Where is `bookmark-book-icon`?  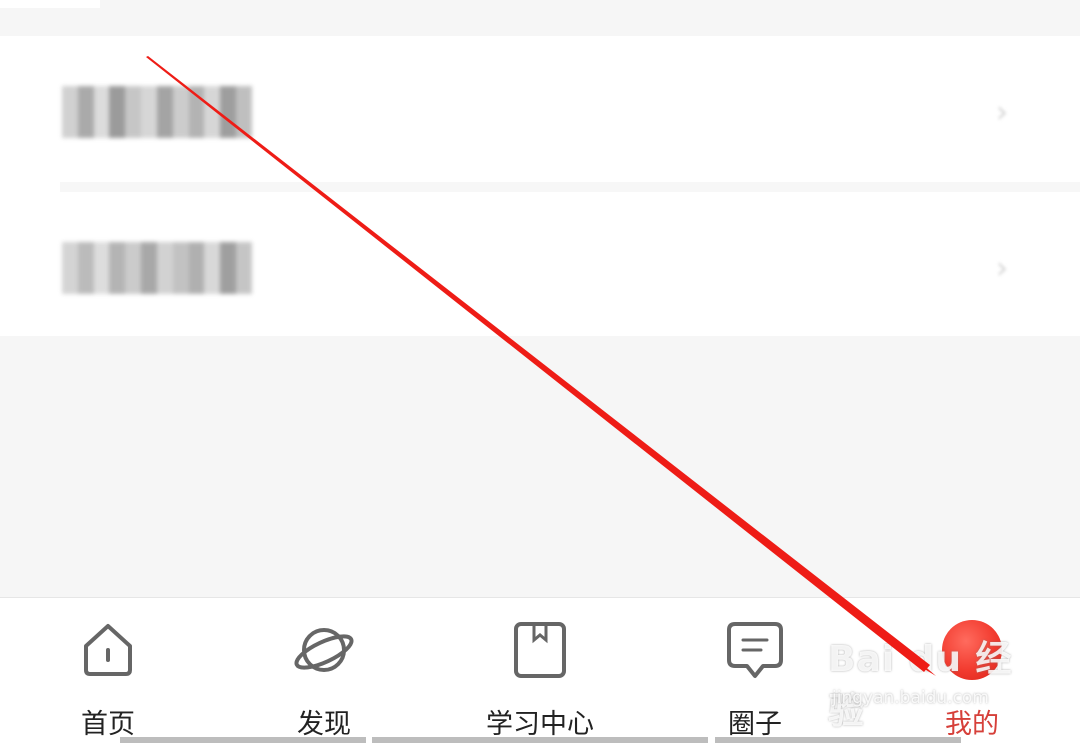 bookmark-book-icon is located at coordinates (540, 650).